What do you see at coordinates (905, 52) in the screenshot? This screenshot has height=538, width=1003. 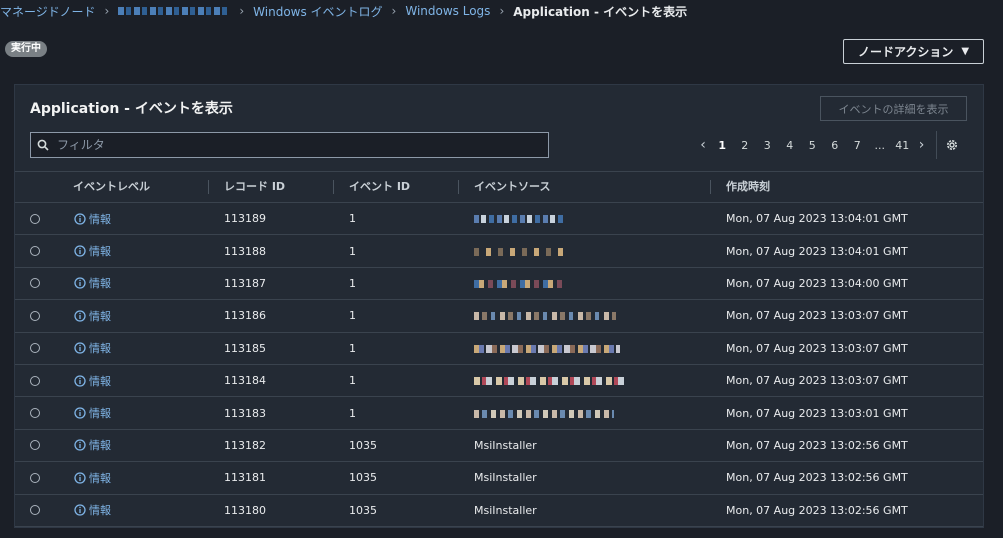 I see `node-action-label: ノードアクション` at bounding box center [905, 52].